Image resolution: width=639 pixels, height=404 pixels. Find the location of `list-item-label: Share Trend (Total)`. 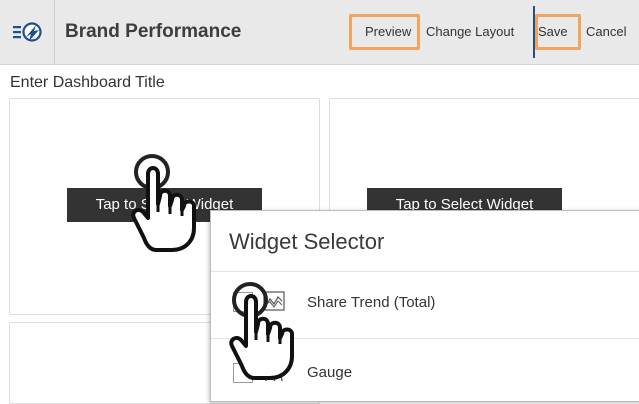

list-item-label: Share Trend (Total) is located at coordinates (371, 302).